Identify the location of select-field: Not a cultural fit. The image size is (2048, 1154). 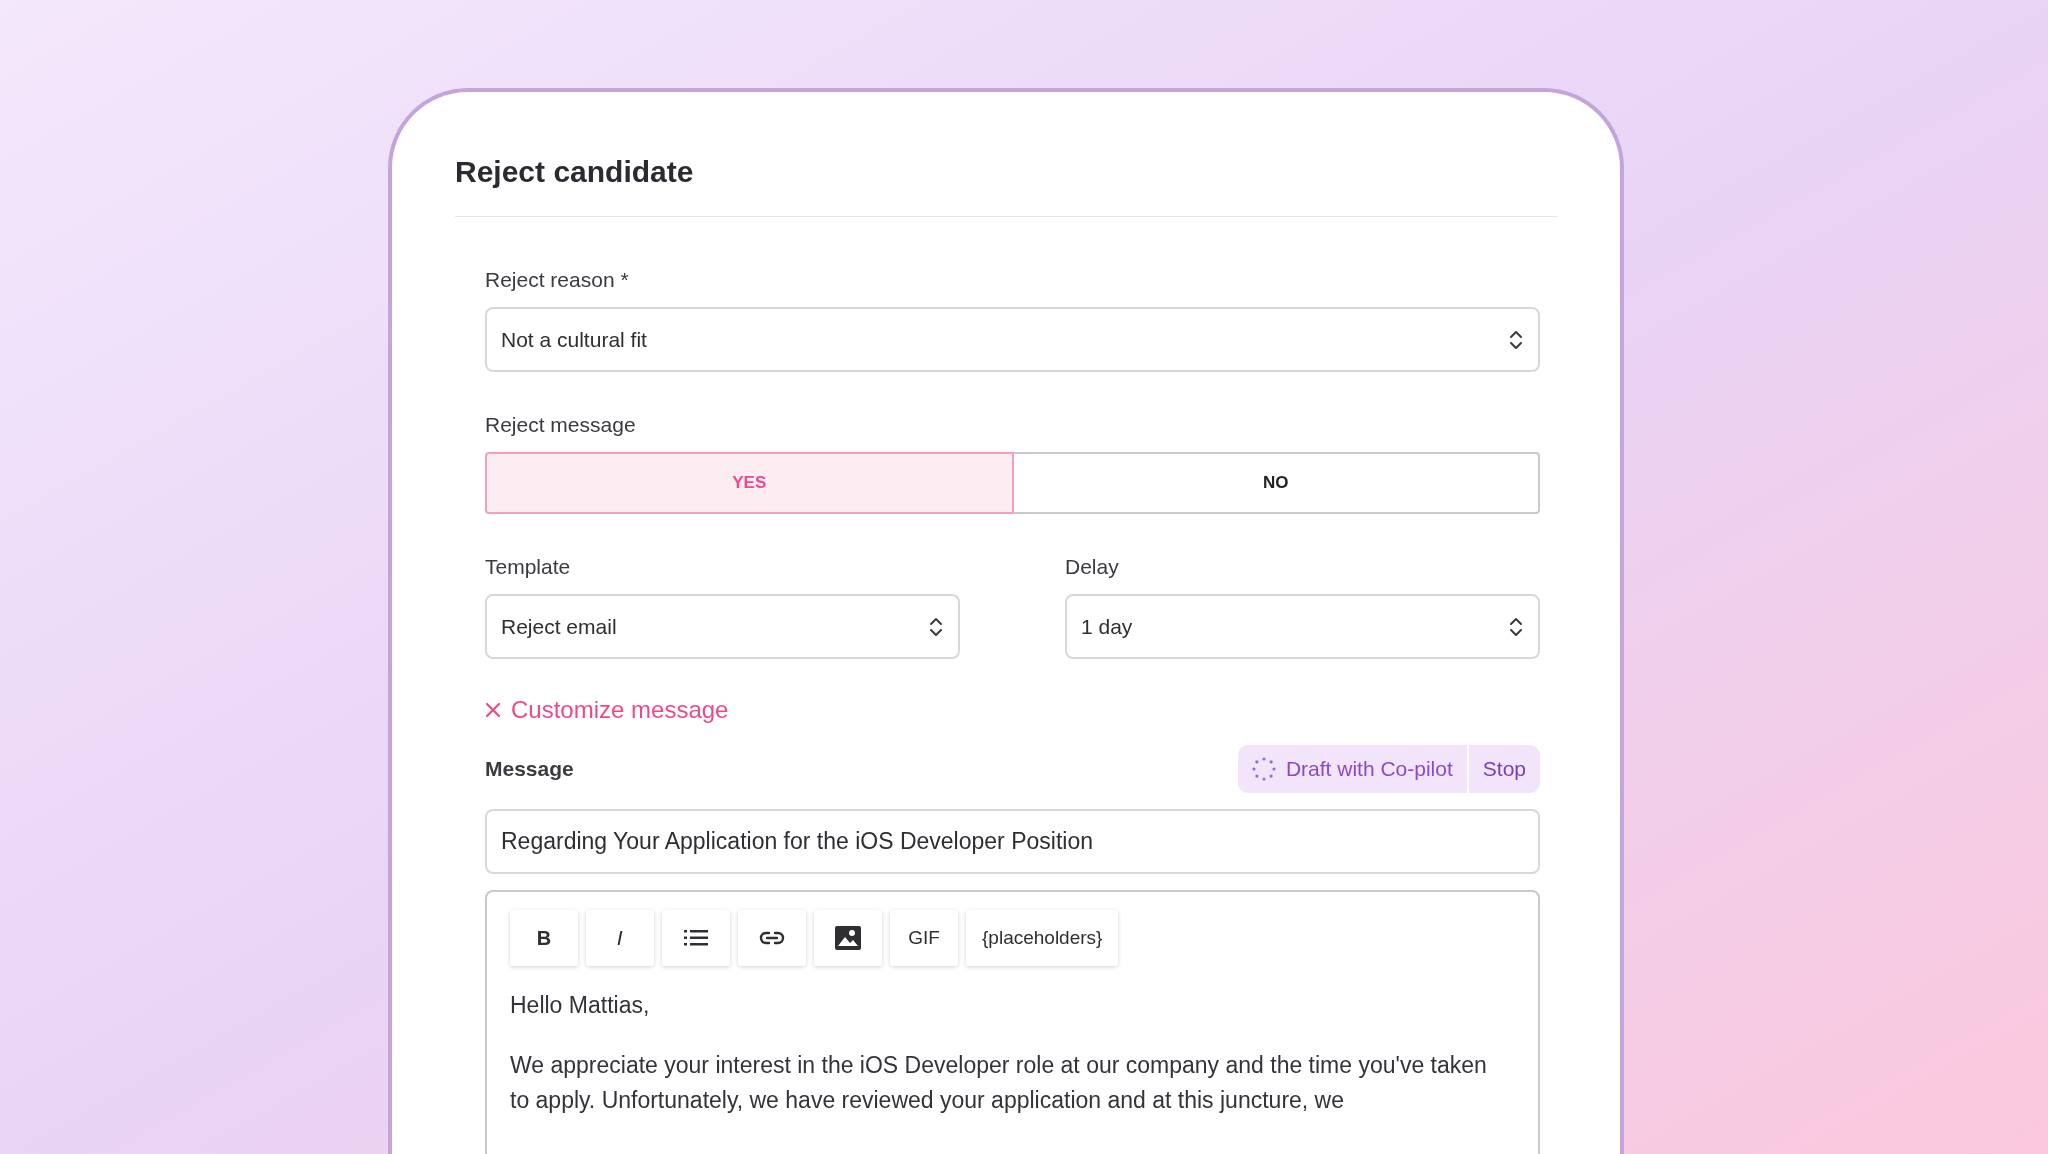
(1012, 339).